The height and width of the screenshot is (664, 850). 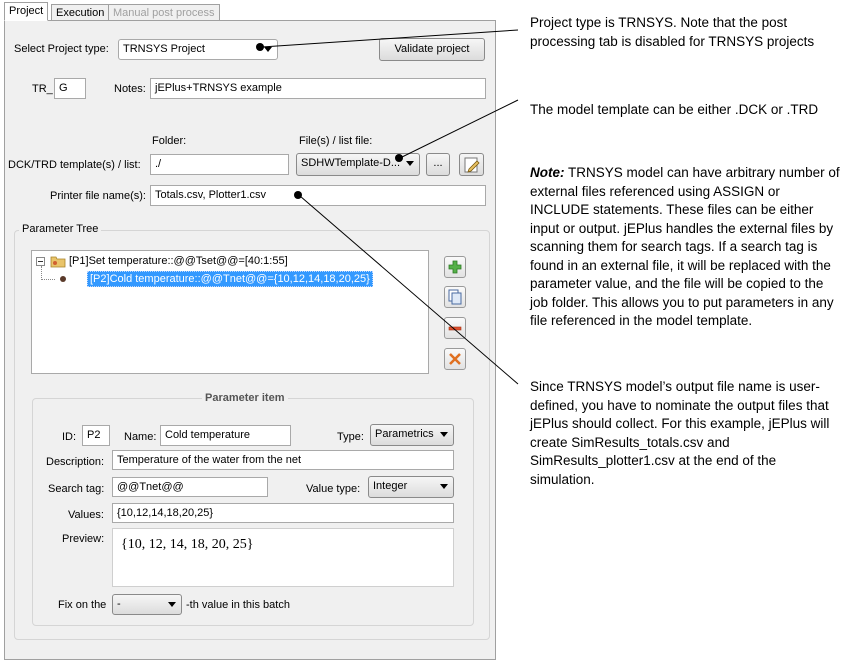 I want to click on tab-project: Project, so click(x=26, y=11).